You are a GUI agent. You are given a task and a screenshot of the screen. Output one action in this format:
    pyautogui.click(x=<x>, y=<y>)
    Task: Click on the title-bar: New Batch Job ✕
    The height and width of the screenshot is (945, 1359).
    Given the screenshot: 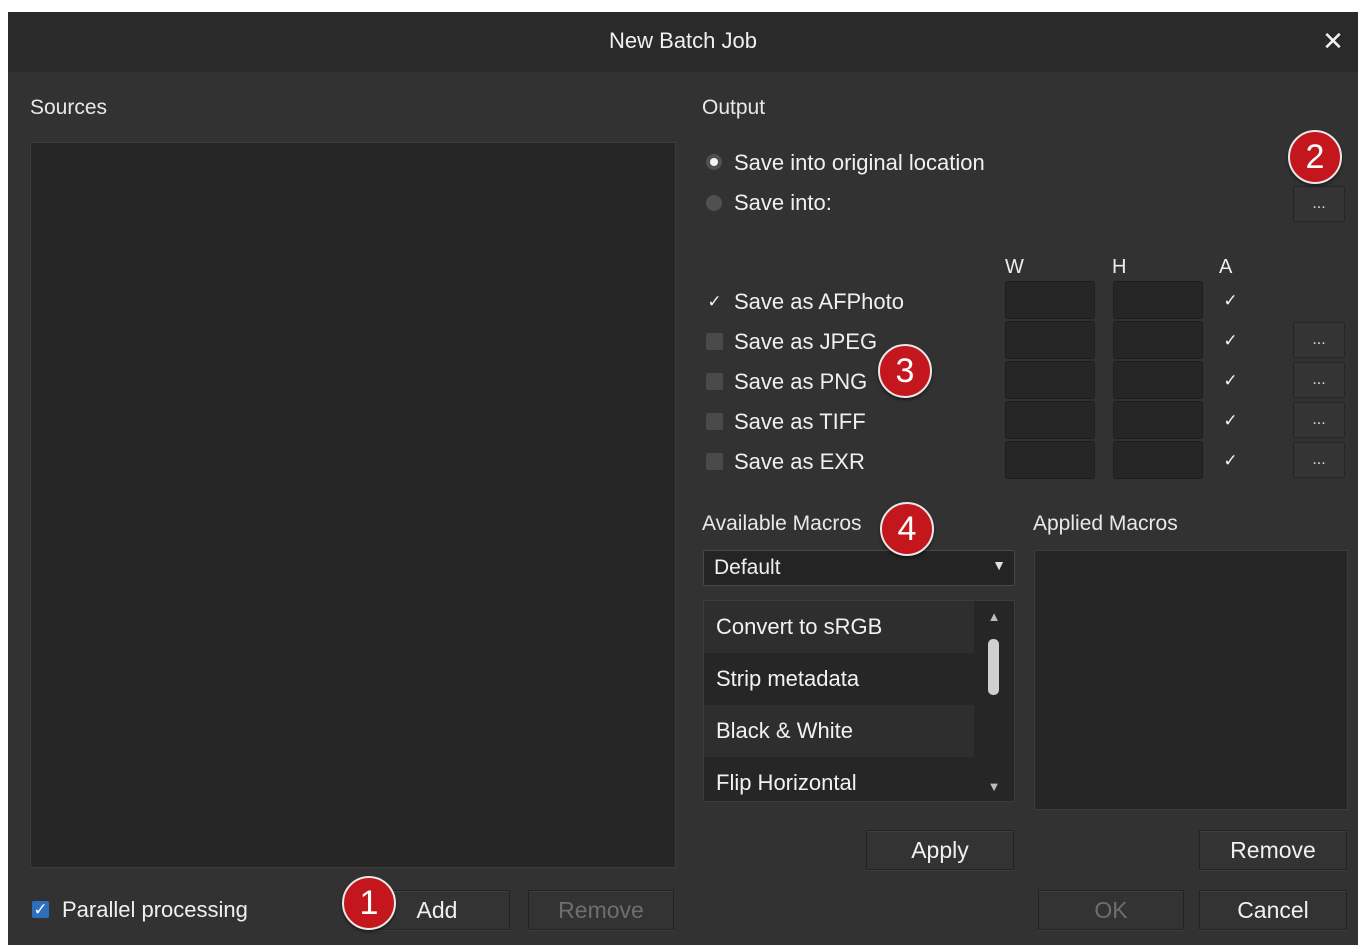 What is the action you would take?
    pyautogui.click(x=683, y=42)
    